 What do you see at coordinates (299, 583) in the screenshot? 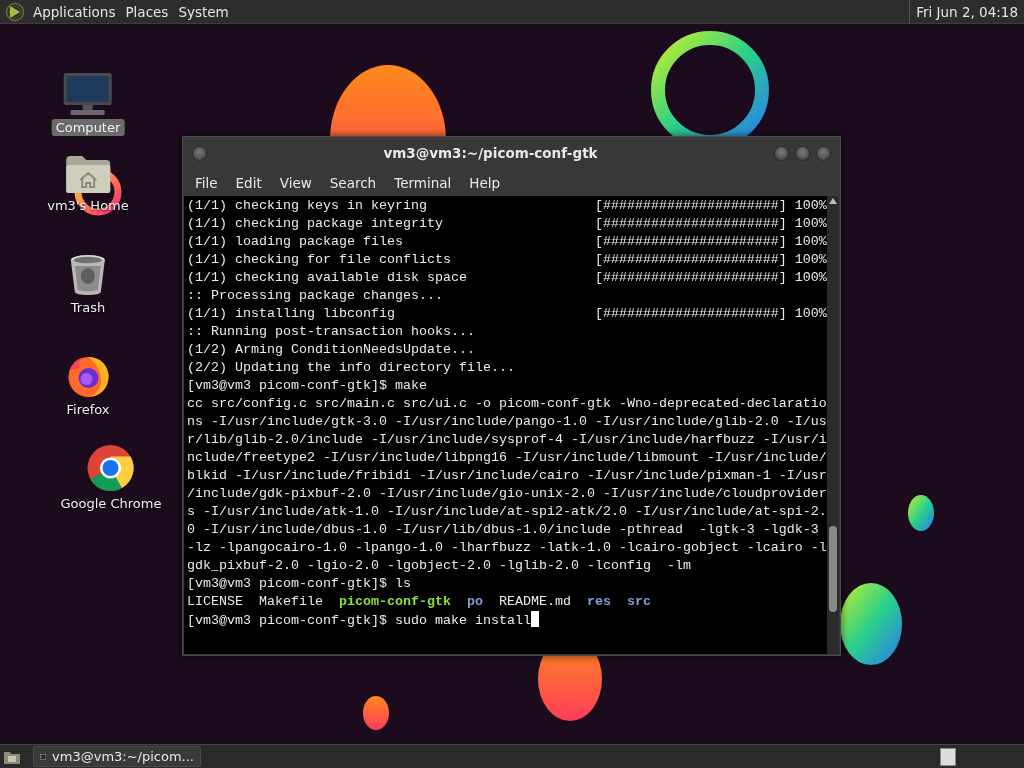
I see `terminal-line: [vm3@vm3 picom-conf-gtk]$ ls` at bounding box center [299, 583].